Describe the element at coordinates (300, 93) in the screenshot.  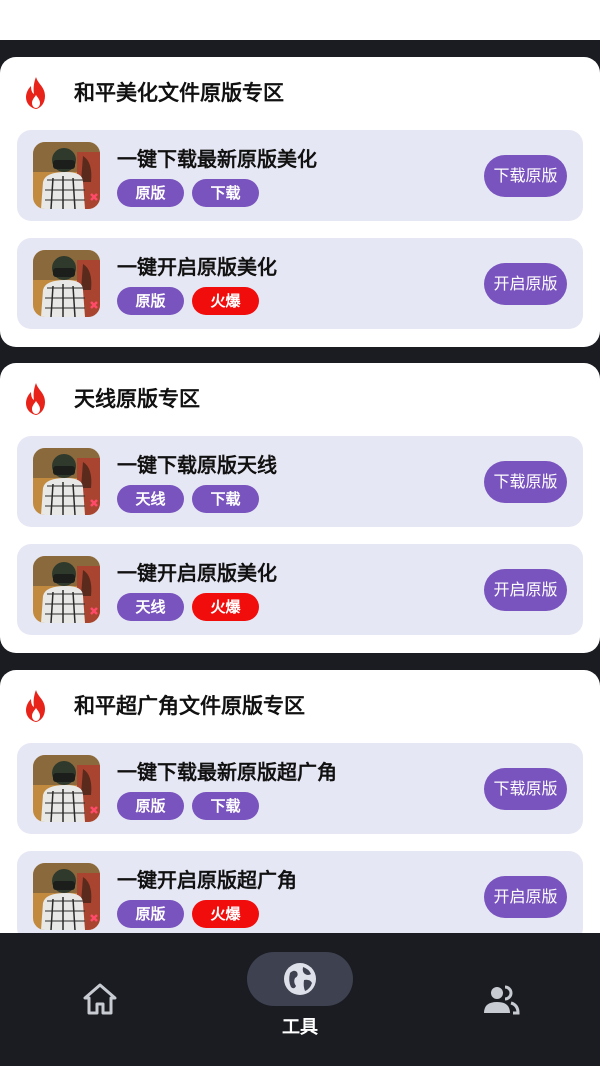
I see `section-header: 和平美化文件原版专区` at that location.